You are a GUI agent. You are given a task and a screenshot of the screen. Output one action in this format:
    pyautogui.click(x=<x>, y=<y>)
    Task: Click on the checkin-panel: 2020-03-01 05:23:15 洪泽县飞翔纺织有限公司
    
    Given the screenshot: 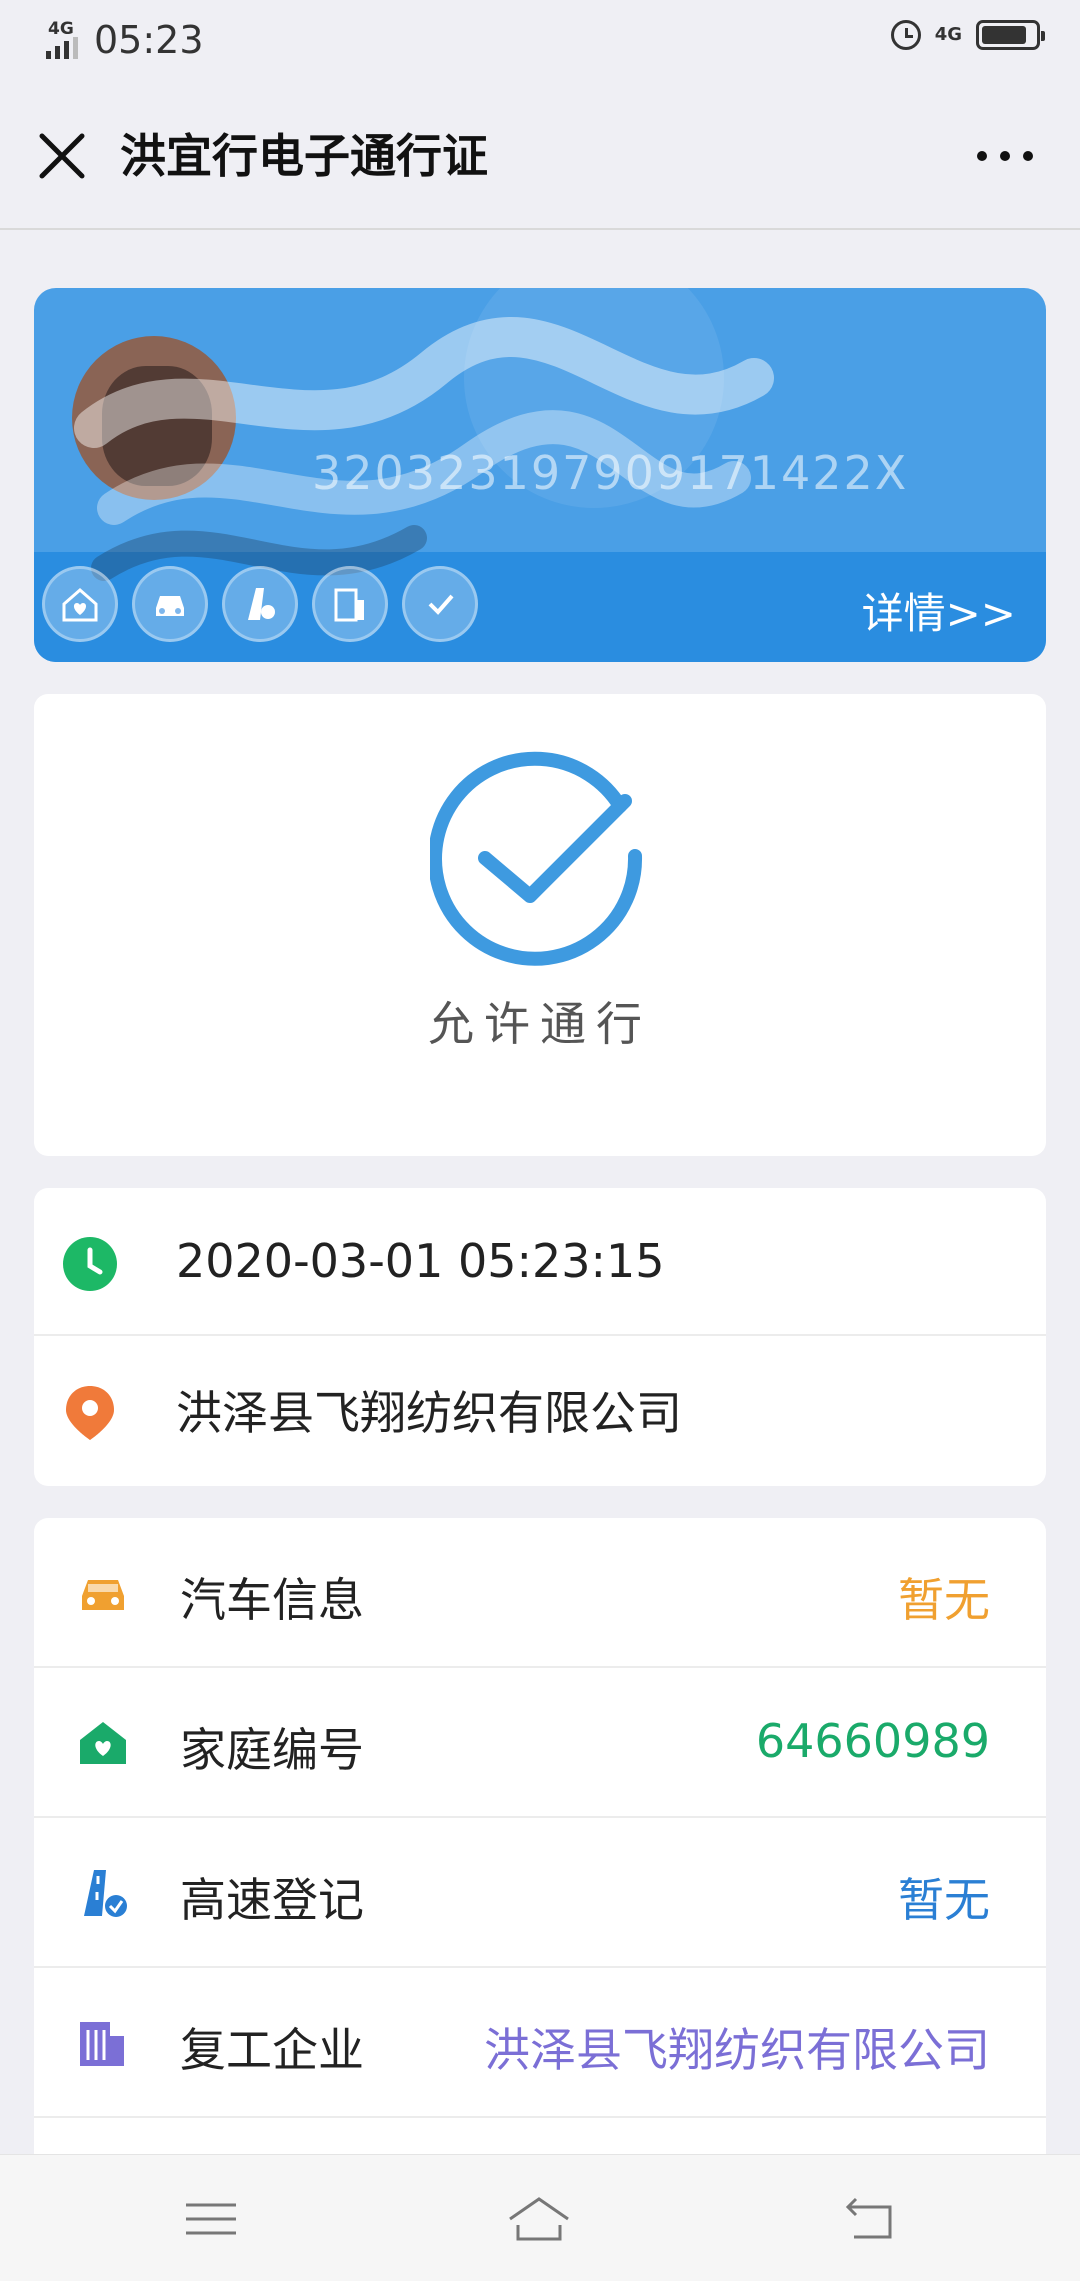 What is the action you would take?
    pyautogui.click(x=540, y=1337)
    